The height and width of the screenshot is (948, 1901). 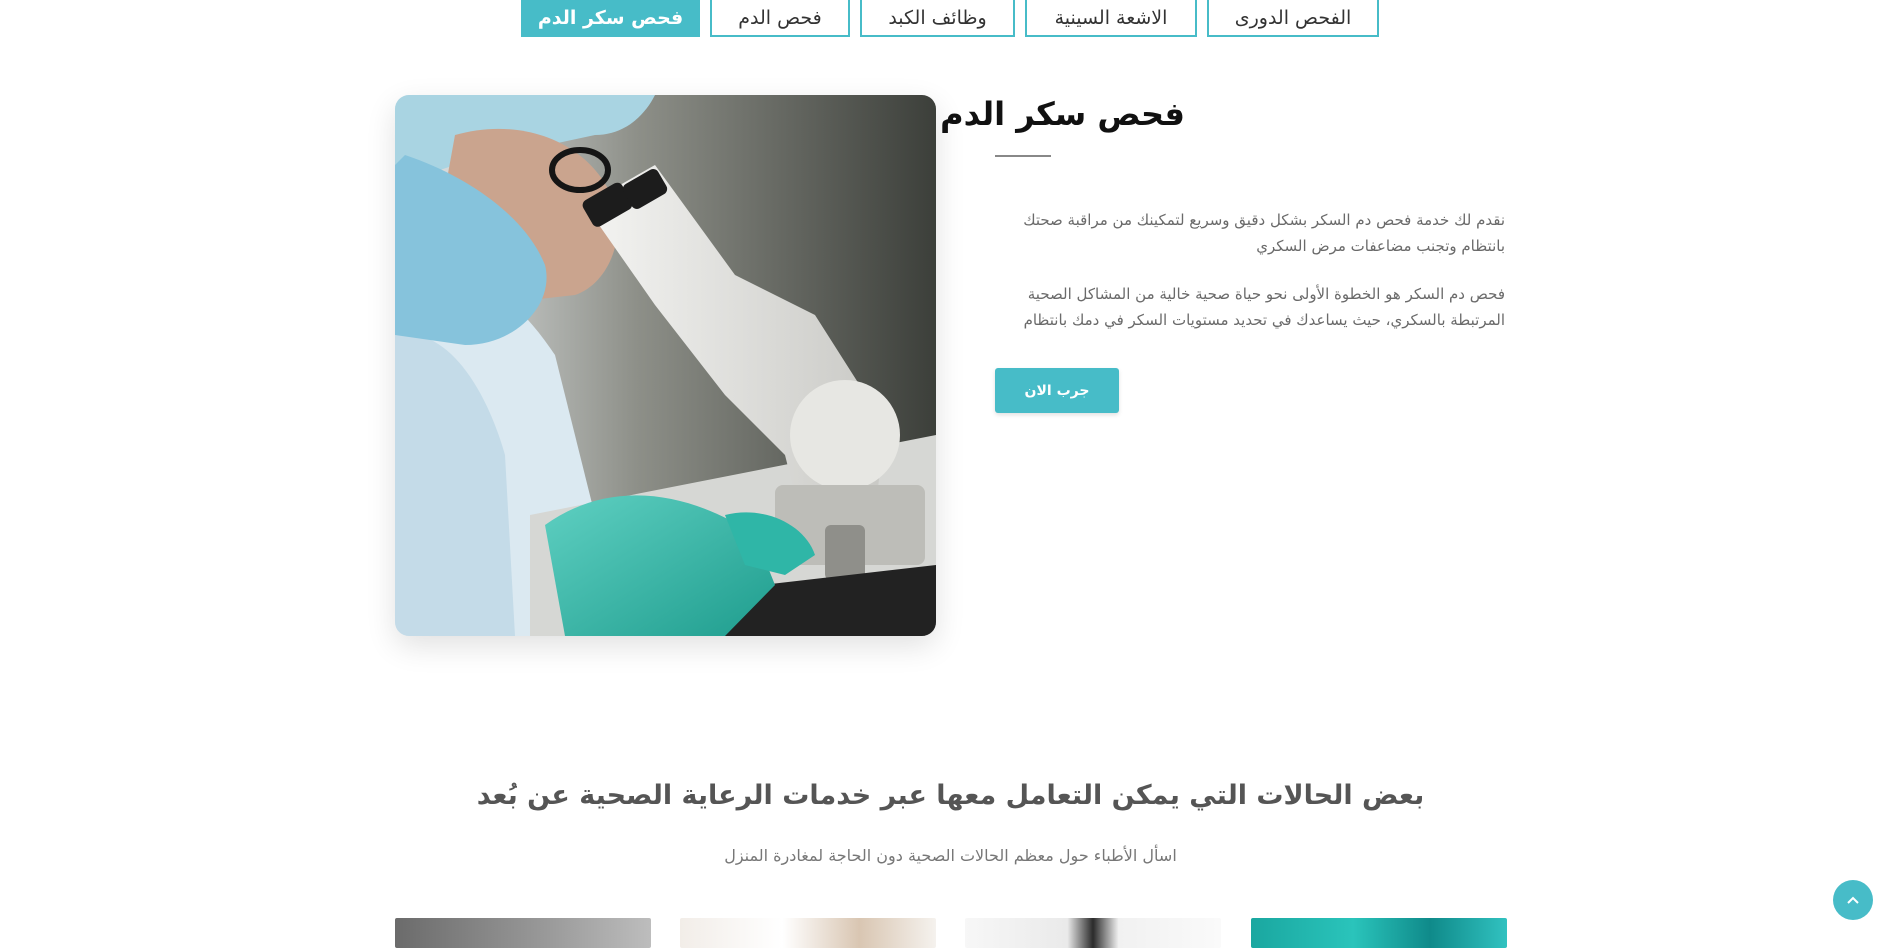 What do you see at coordinates (1023, 156) in the screenshot?
I see `title-divider` at bounding box center [1023, 156].